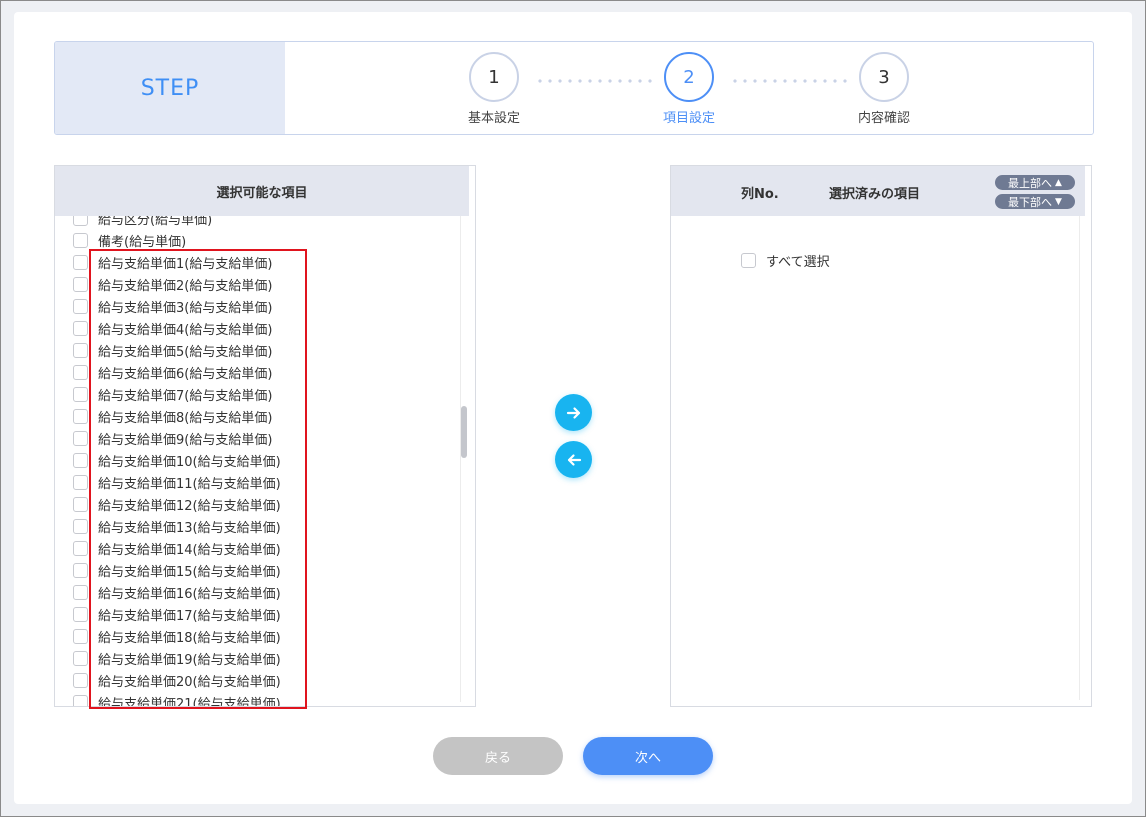 The width and height of the screenshot is (1146, 817). Describe the element at coordinates (155, 222) in the screenshot. I see `item-label: 給与区分(給与単価)` at that location.